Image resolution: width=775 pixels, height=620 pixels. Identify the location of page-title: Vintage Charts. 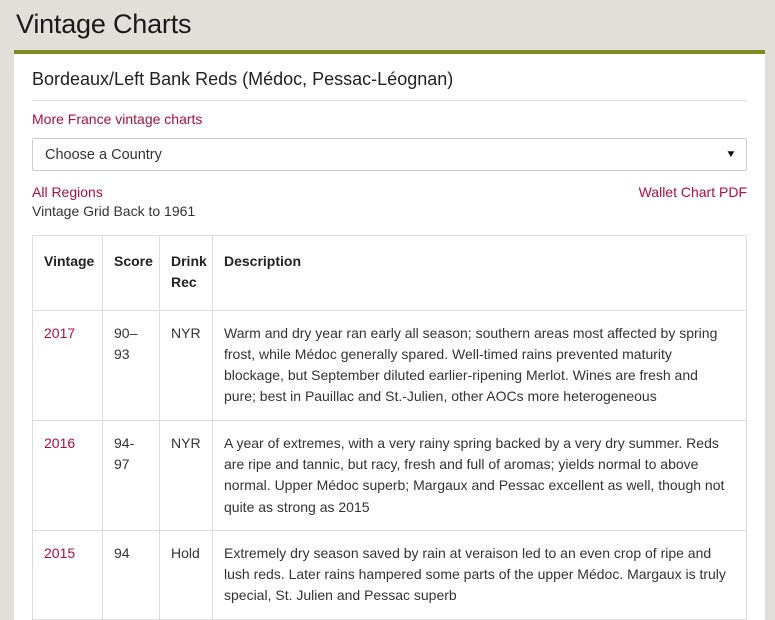
(104, 24).